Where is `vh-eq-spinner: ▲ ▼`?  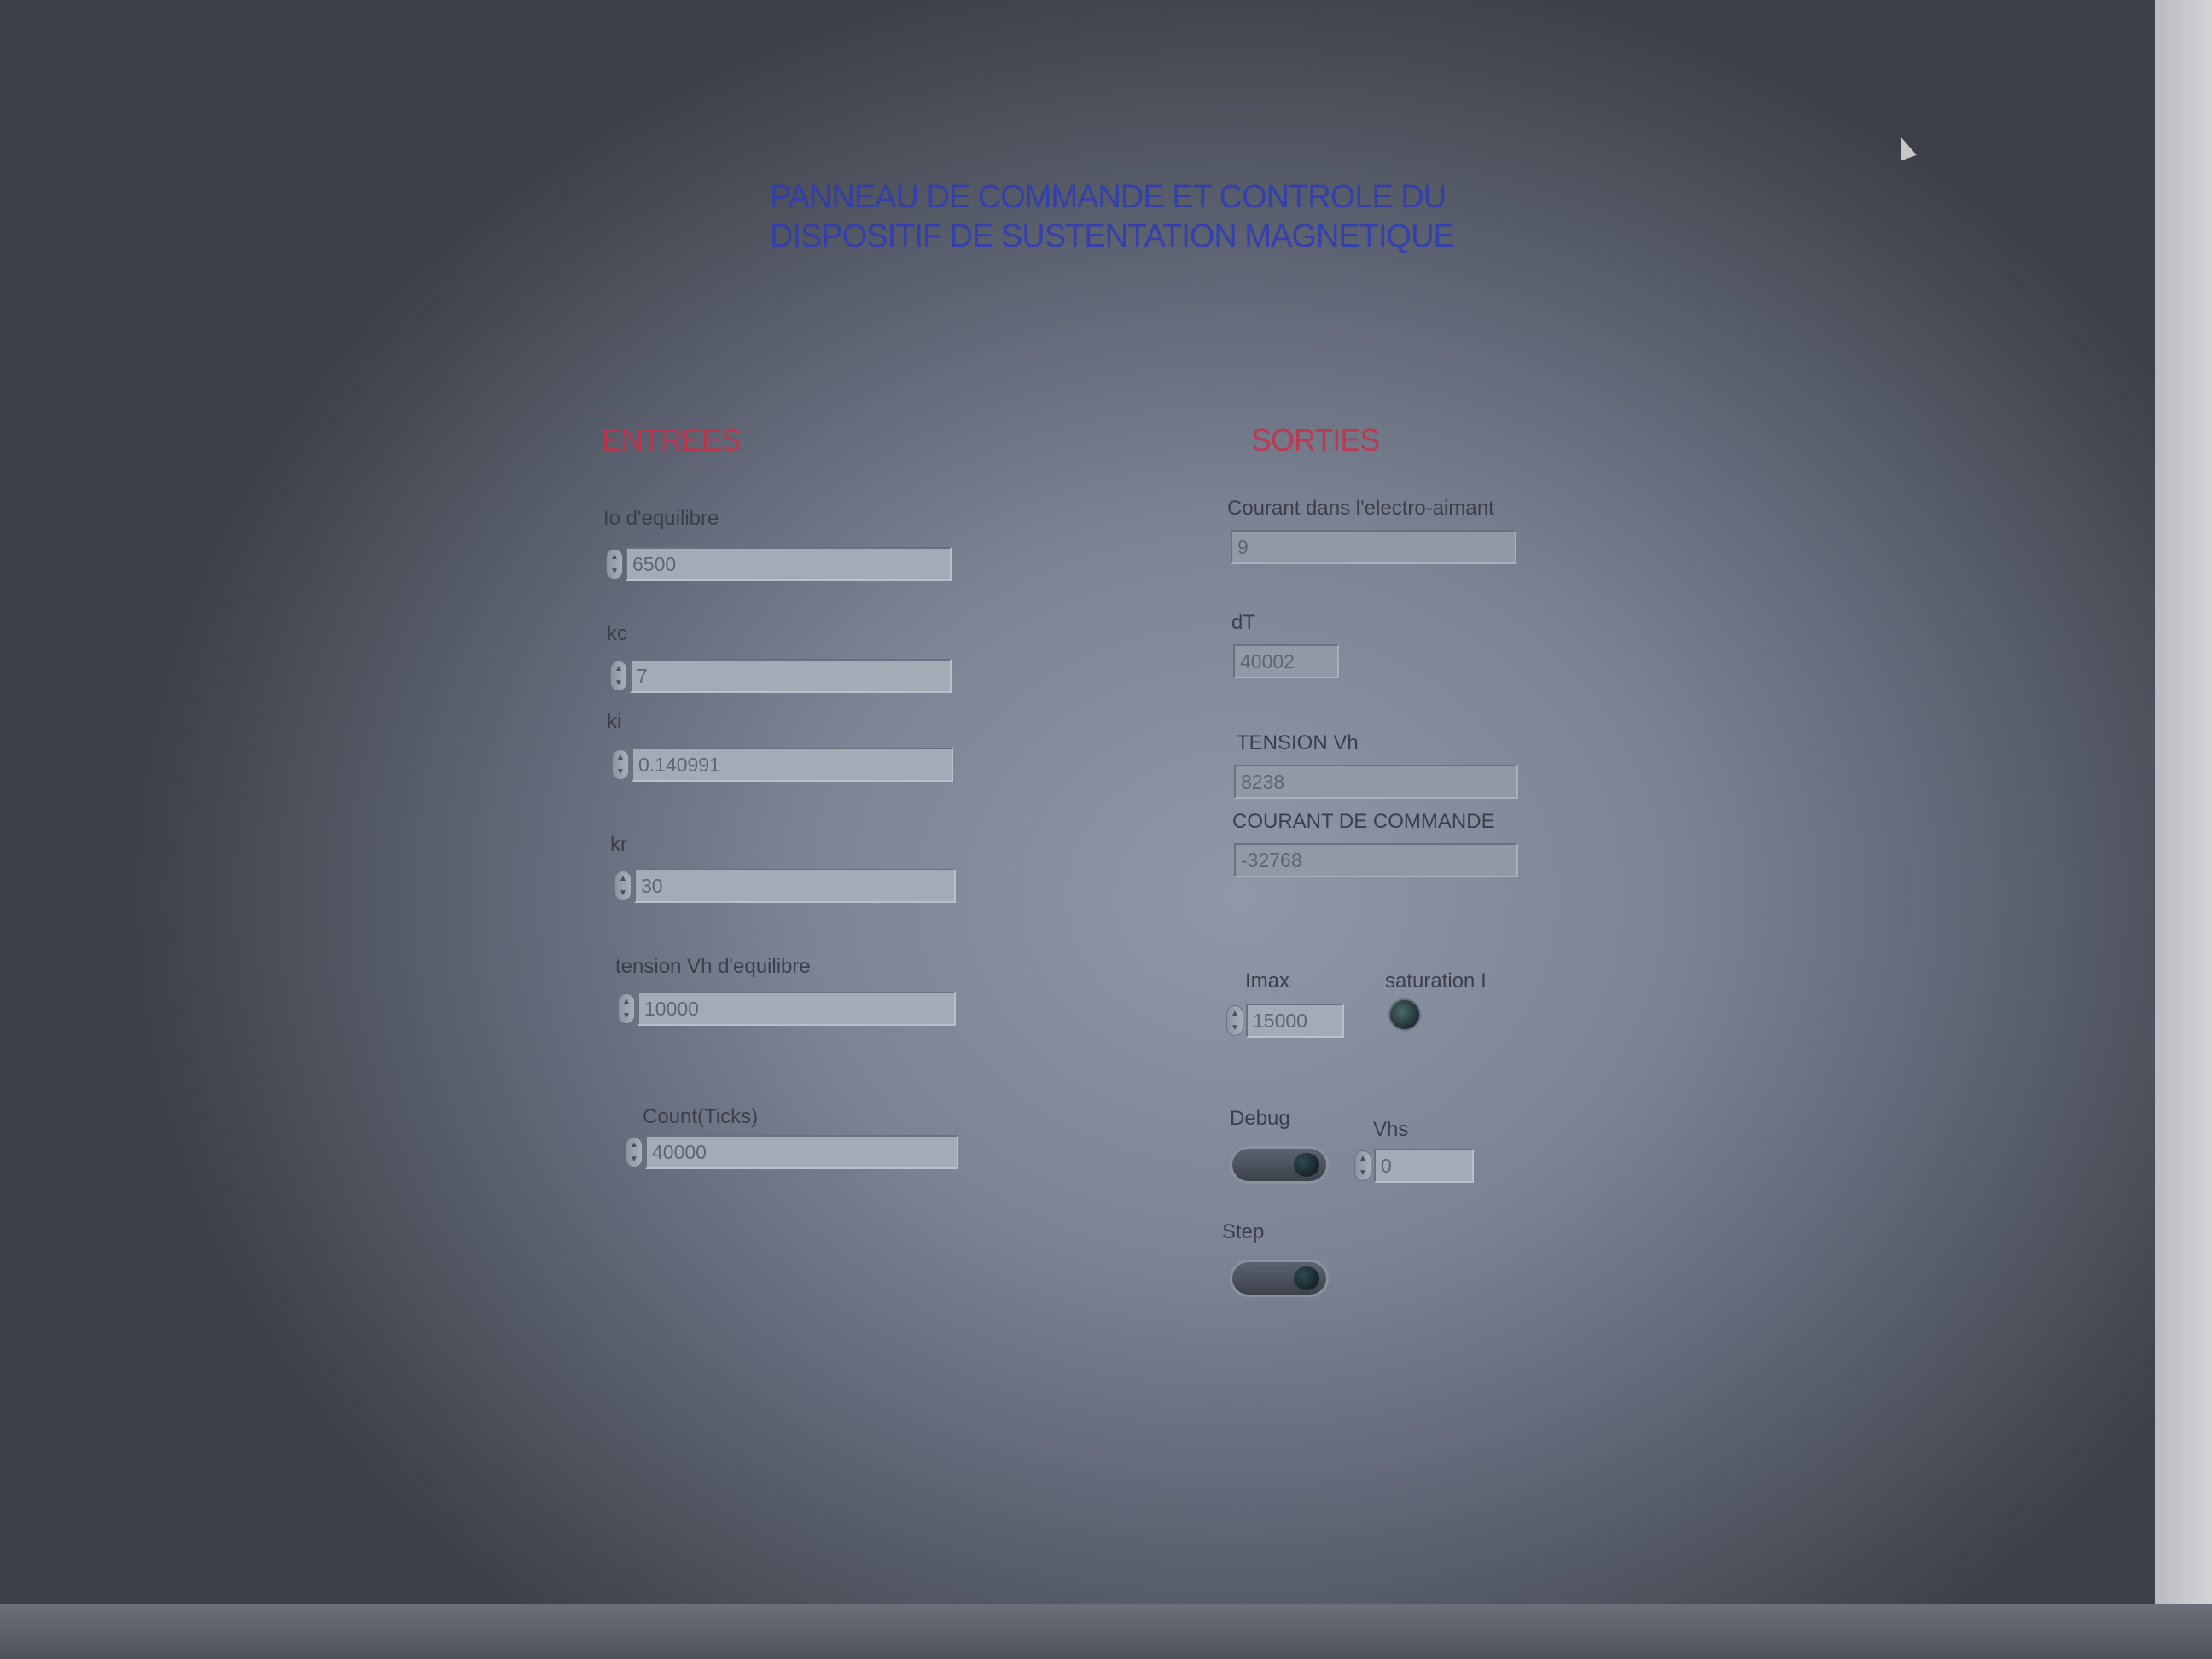 vh-eq-spinner: ▲ ▼ is located at coordinates (626, 1008).